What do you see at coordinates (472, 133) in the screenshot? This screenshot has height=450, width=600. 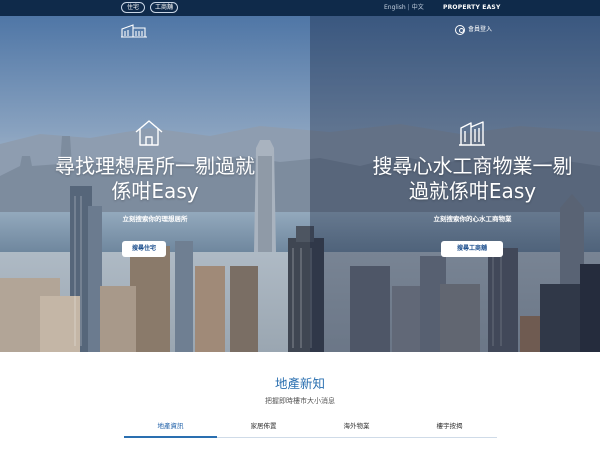 I see `office-building-icon` at bounding box center [472, 133].